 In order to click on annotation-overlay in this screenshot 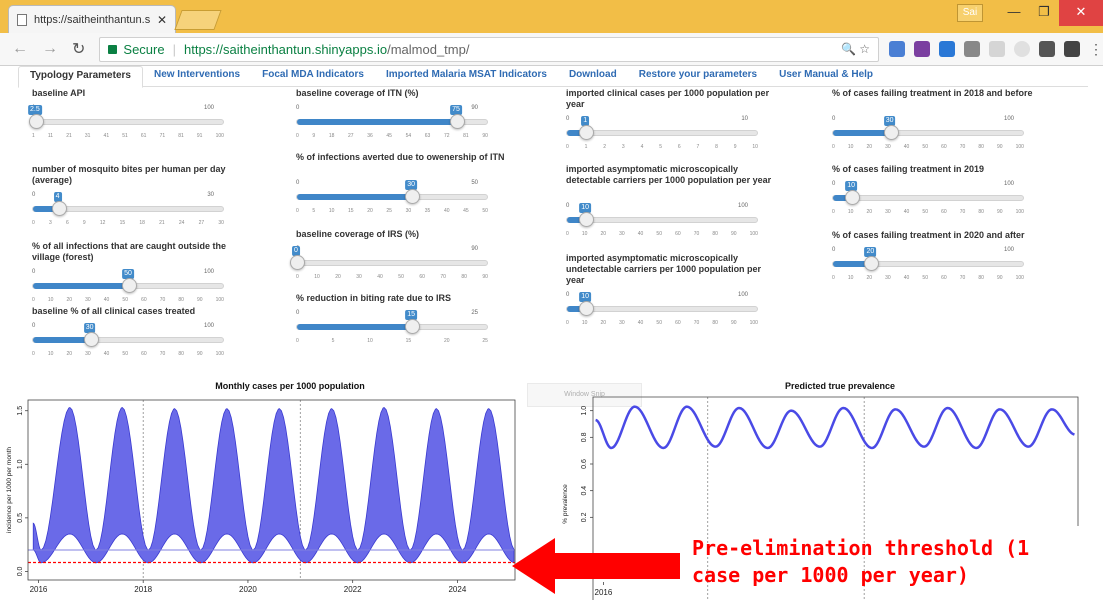, I will do `click(596, 566)`.